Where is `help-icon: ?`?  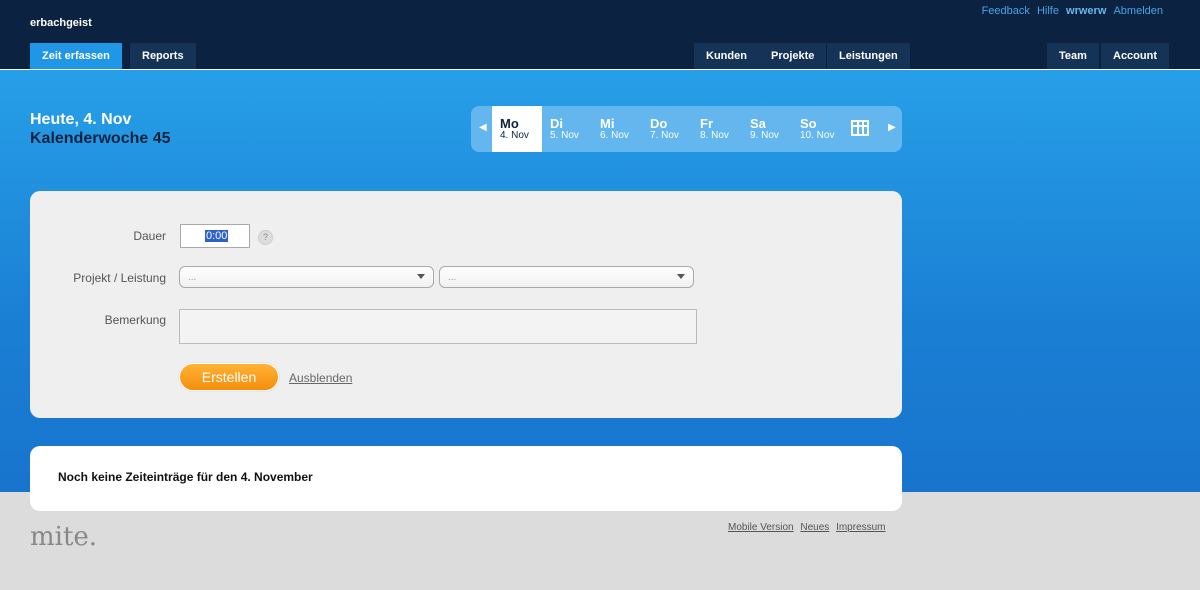 help-icon: ? is located at coordinates (265, 237).